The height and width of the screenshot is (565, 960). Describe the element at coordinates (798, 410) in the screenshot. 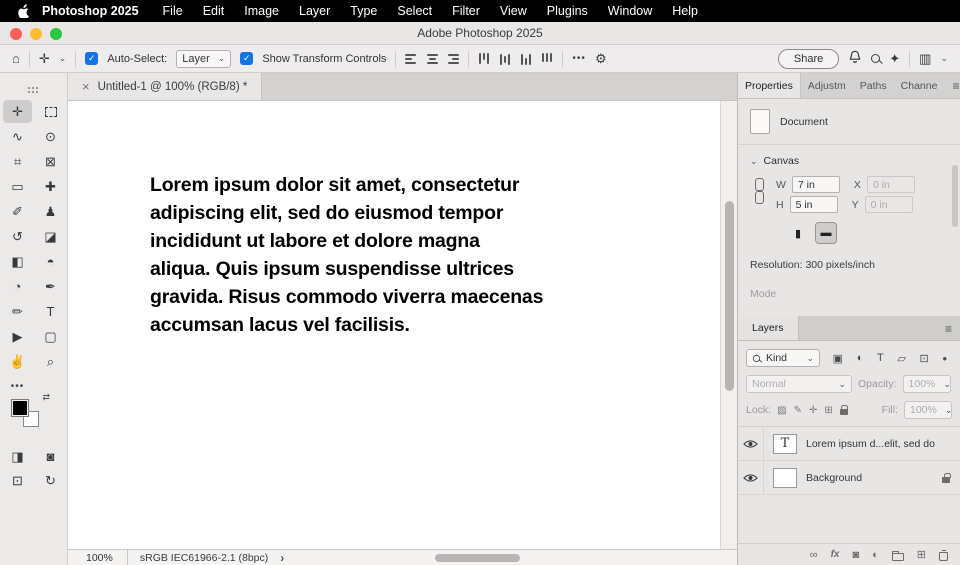

I see `lock-pixels-icon: ✎` at that location.